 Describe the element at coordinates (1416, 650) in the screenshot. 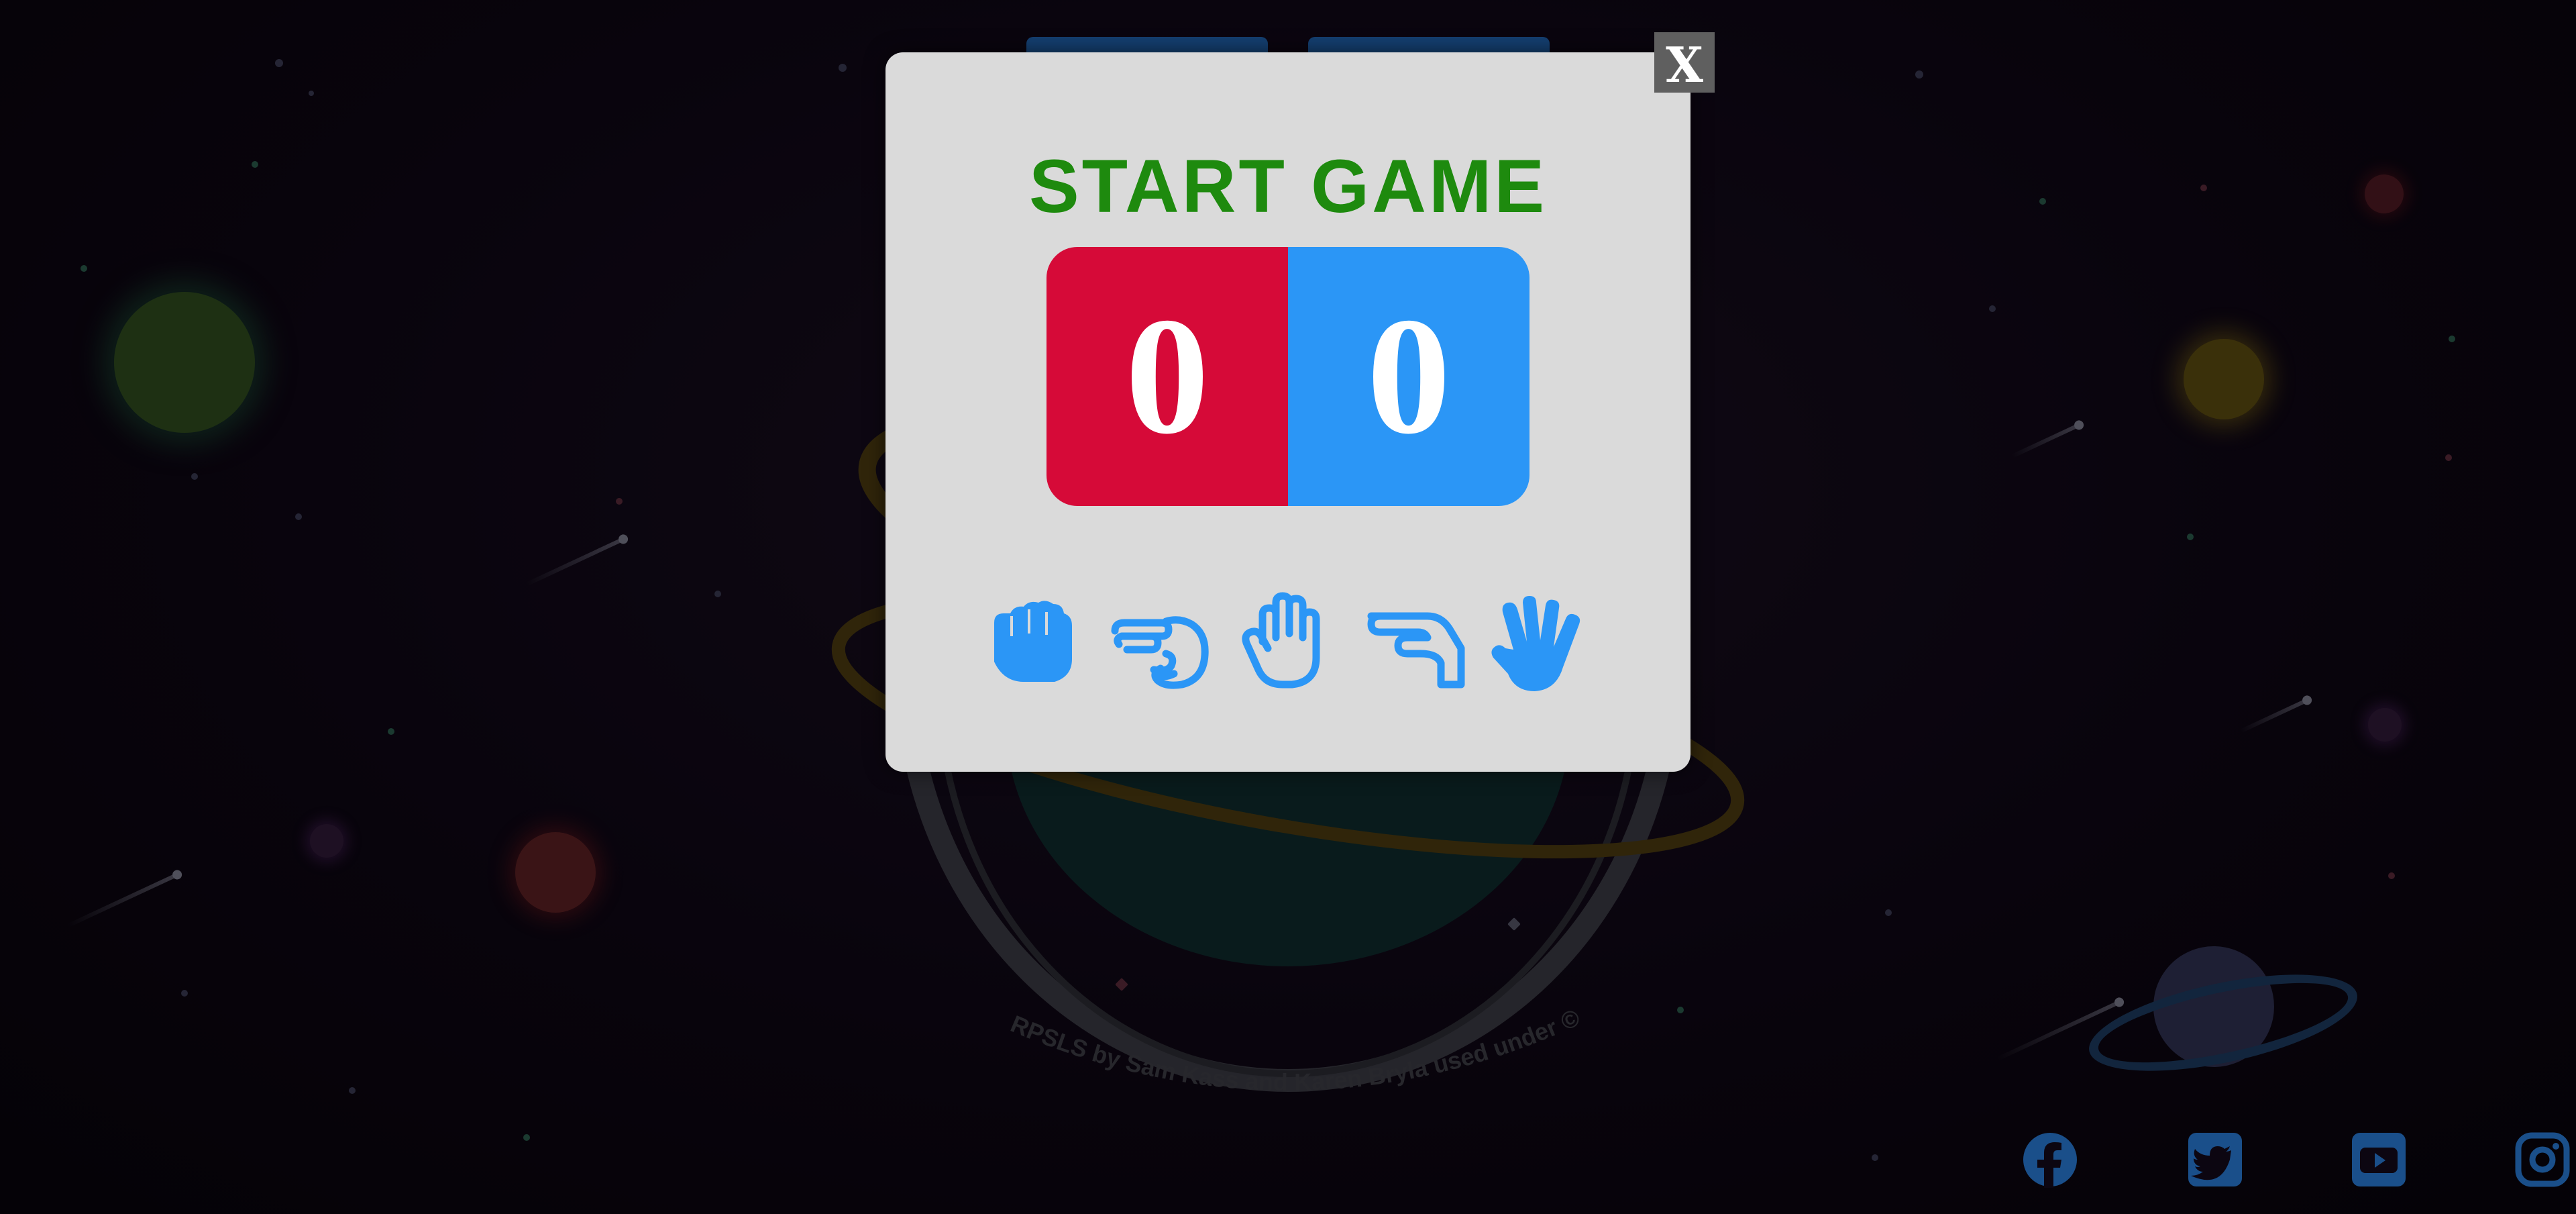

I see `lizard-hand-icon` at that location.